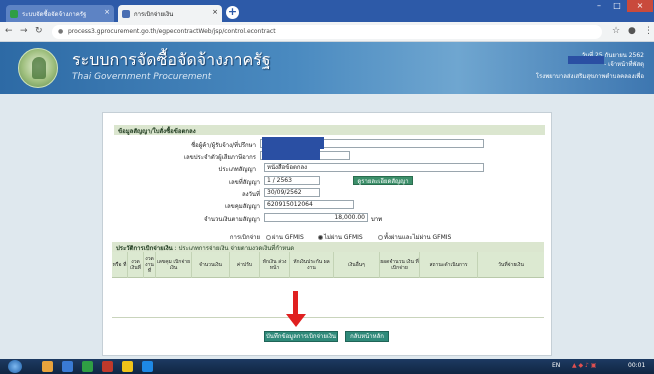  I want to click on bookmark-star-icon: ☆, so click(616, 31).